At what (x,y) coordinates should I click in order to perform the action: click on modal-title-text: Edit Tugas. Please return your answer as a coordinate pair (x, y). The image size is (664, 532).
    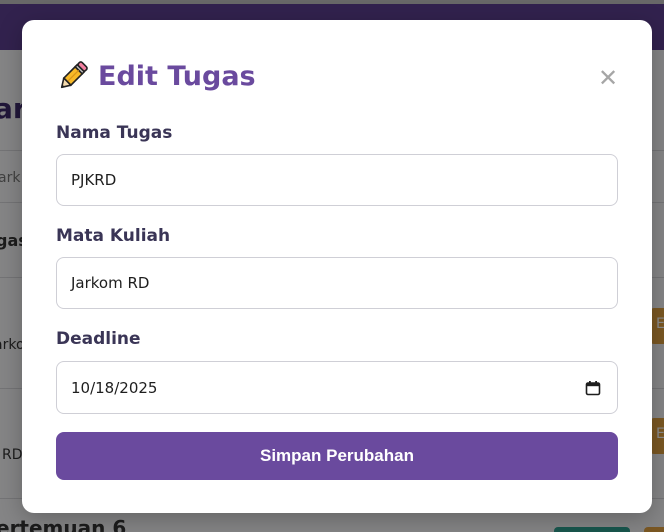
    Looking at the image, I should click on (177, 76).